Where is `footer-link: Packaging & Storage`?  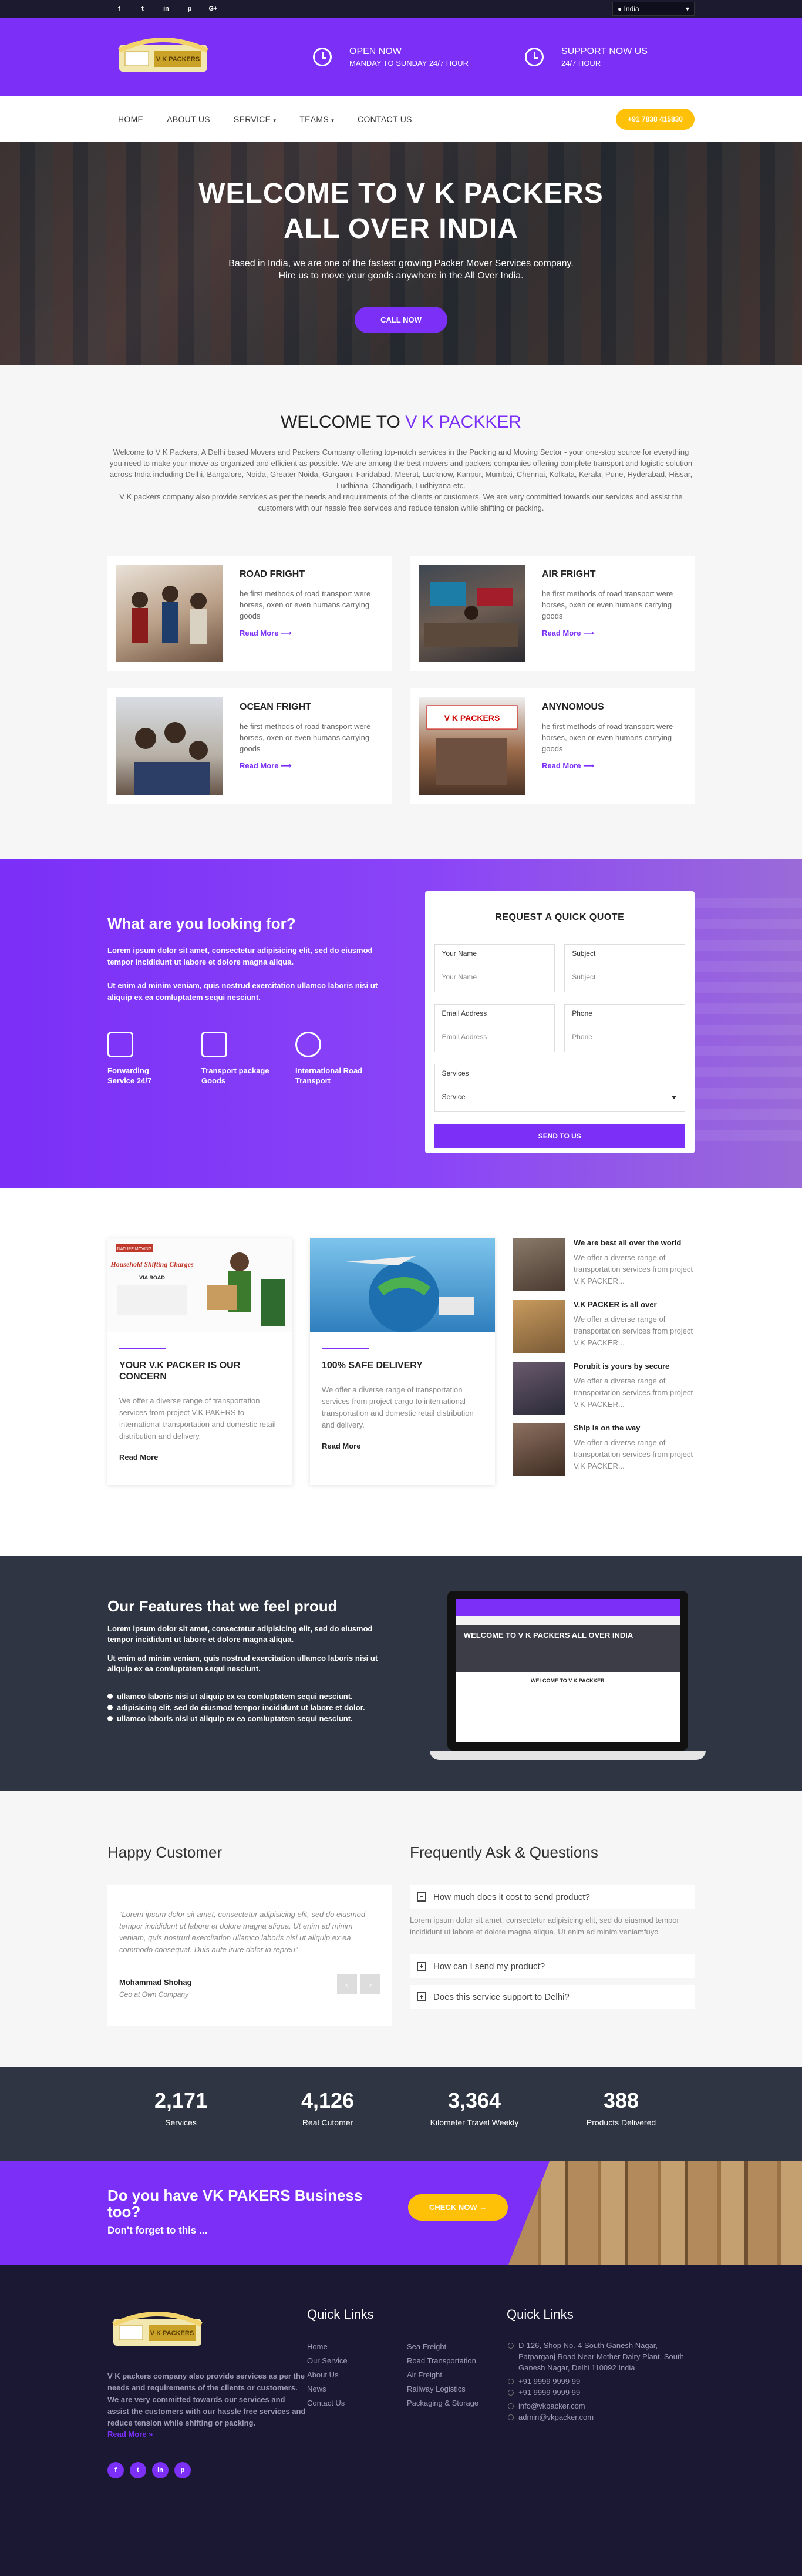
footer-link: Packaging & Storage is located at coordinates (457, 2403).